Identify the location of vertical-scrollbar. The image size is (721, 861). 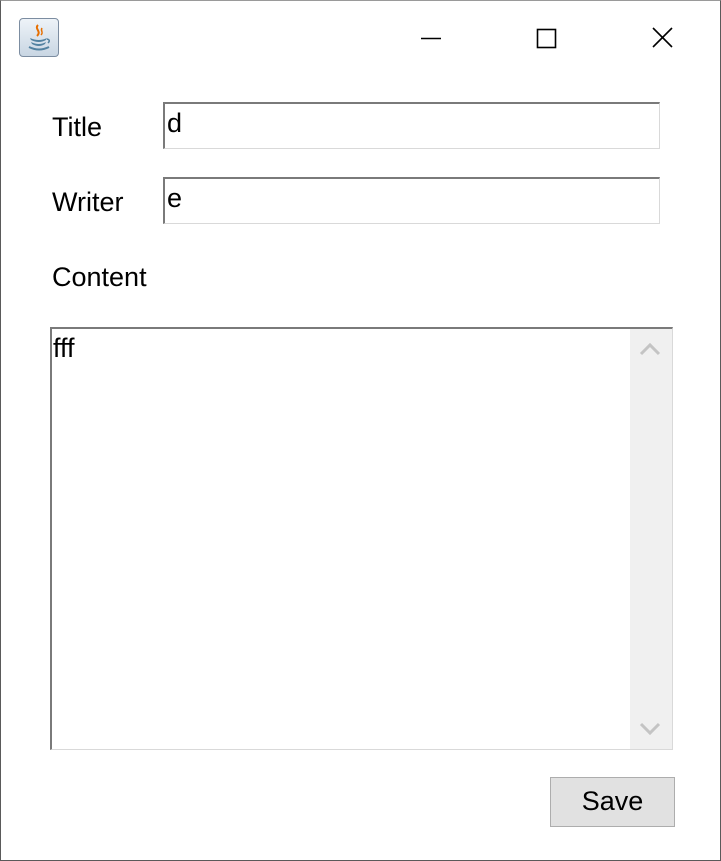
(651, 539).